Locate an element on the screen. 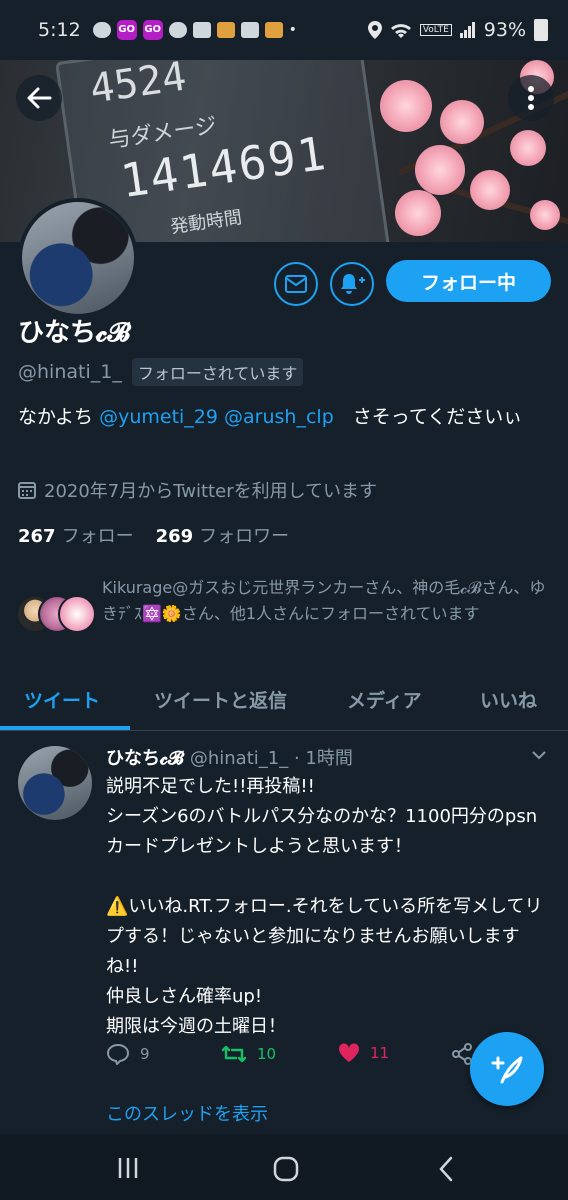 This screenshot has width=568, height=1200. following-button: フォロー中 is located at coordinates (468, 281).